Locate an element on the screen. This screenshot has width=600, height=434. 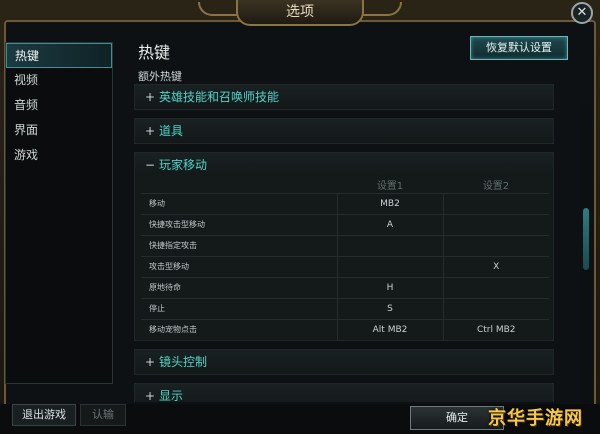
exit-game-button: 退出游戏 is located at coordinates (44, 415).